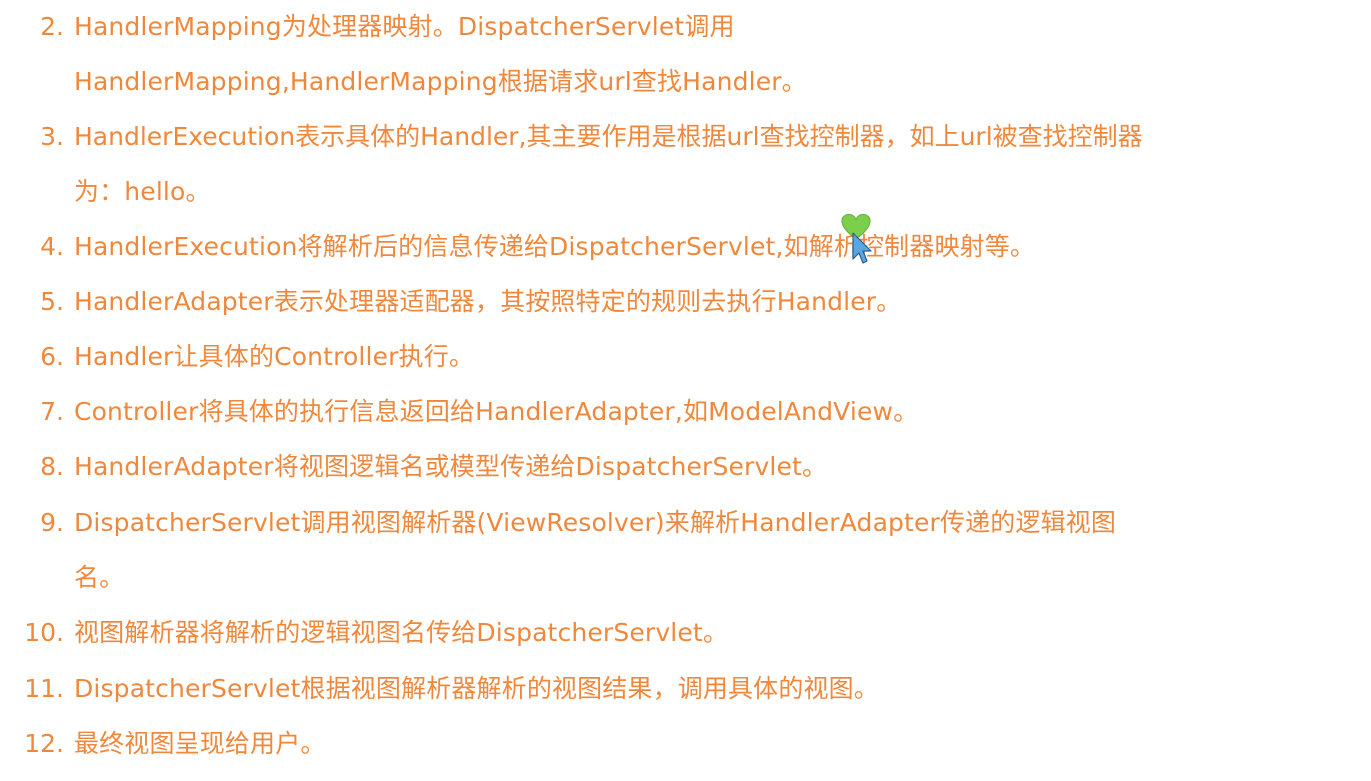 The height and width of the screenshot is (781, 1371). What do you see at coordinates (476, 688) in the screenshot?
I see `item-text-line: DispatcherServlet根据视图解析器解析的视图结果，调用具体的视图。` at bounding box center [476, 688].